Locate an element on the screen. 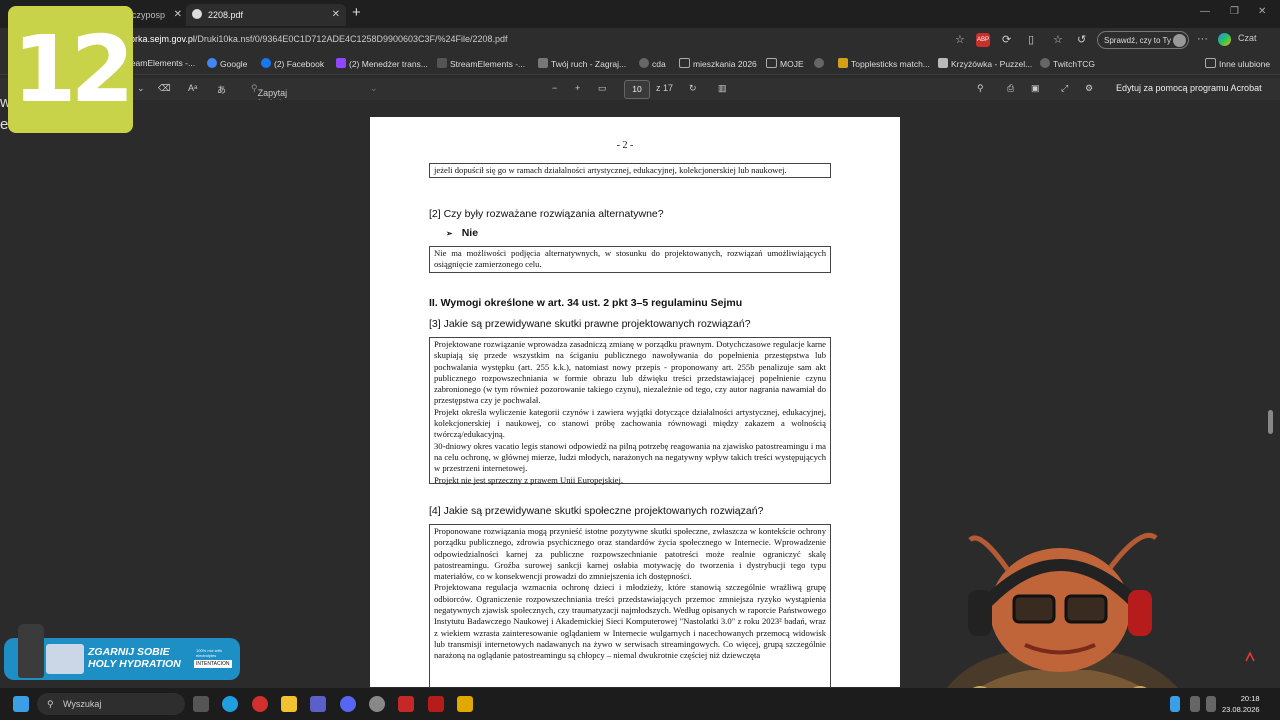  favorite-star-icon: ☆ is located at coordinates (960, 39).